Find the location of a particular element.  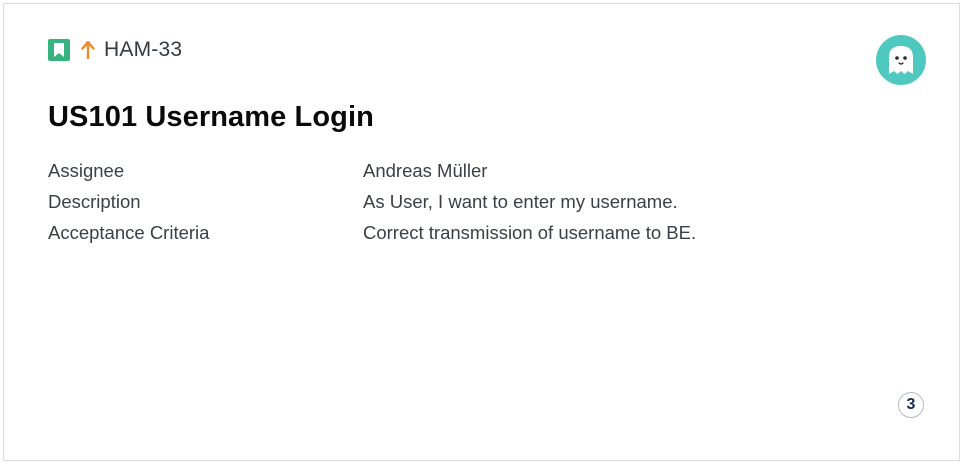

issue-header: HAM-33 is located at coordinates (115, 50).